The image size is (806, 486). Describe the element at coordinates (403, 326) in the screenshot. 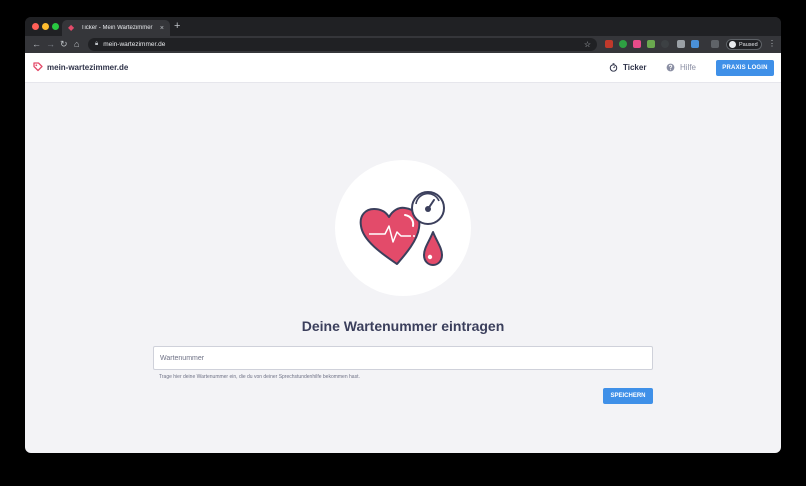

I see `page-title: Deine Wartenummer eintragen` at that location.